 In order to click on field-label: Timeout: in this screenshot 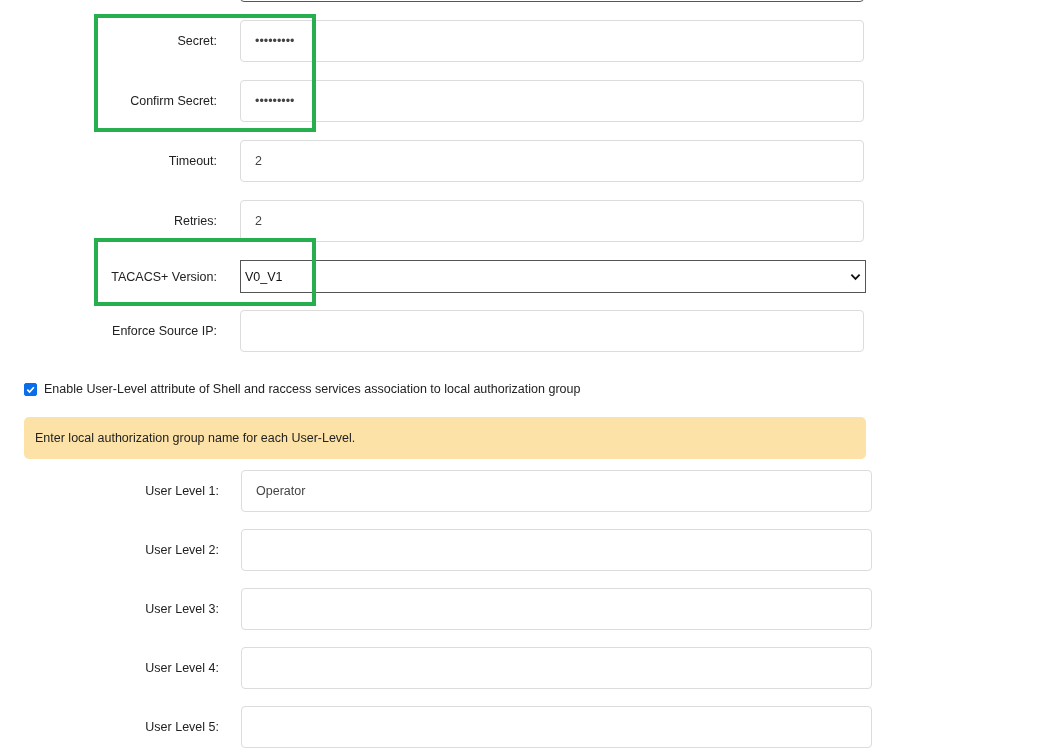, I will do `click(192, 161)`.